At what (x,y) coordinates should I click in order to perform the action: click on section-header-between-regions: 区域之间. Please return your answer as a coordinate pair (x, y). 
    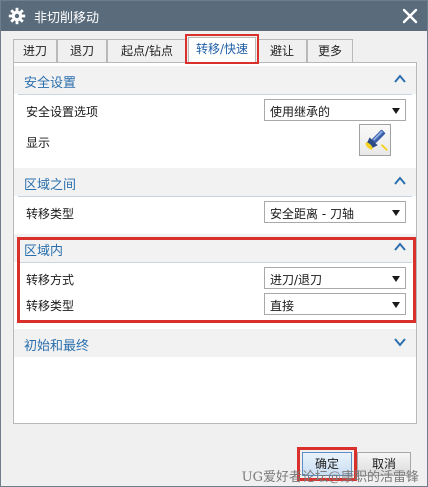
    Looking at the image, I should click on (215, 182).